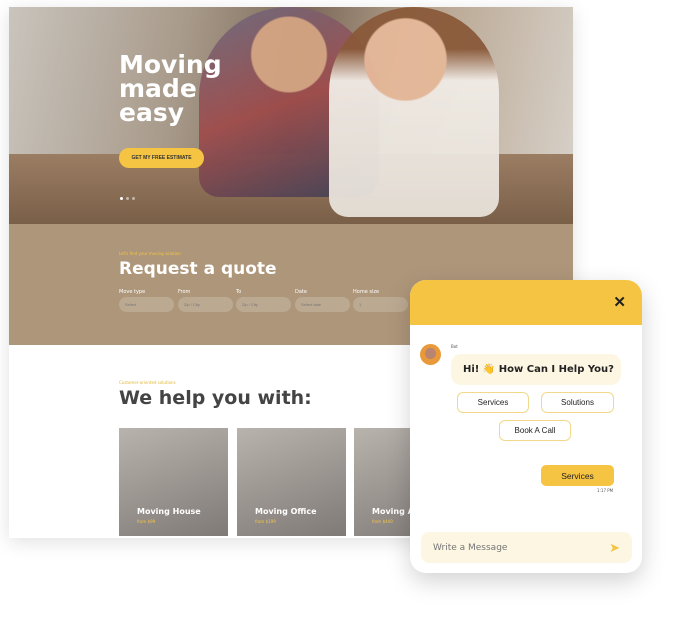 The image size is (696, 633). I want to click on home-size-field: Home size, so click(380, 300).